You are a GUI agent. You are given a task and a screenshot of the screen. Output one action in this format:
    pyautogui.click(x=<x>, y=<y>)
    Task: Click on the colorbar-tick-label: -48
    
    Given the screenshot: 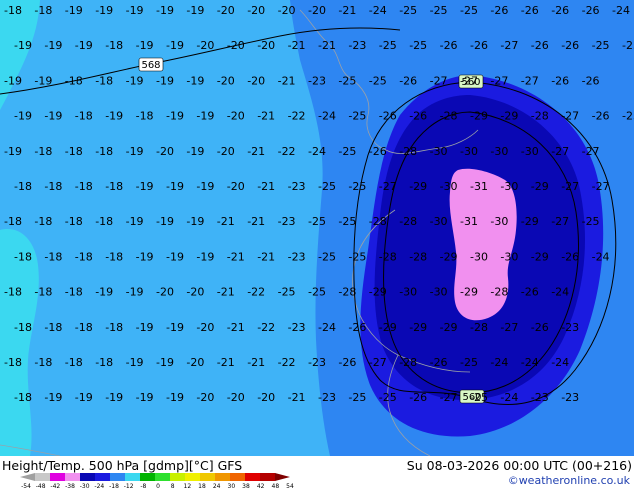 What is the action you would take?
    pyautogui.click(x=41, y=486)
    